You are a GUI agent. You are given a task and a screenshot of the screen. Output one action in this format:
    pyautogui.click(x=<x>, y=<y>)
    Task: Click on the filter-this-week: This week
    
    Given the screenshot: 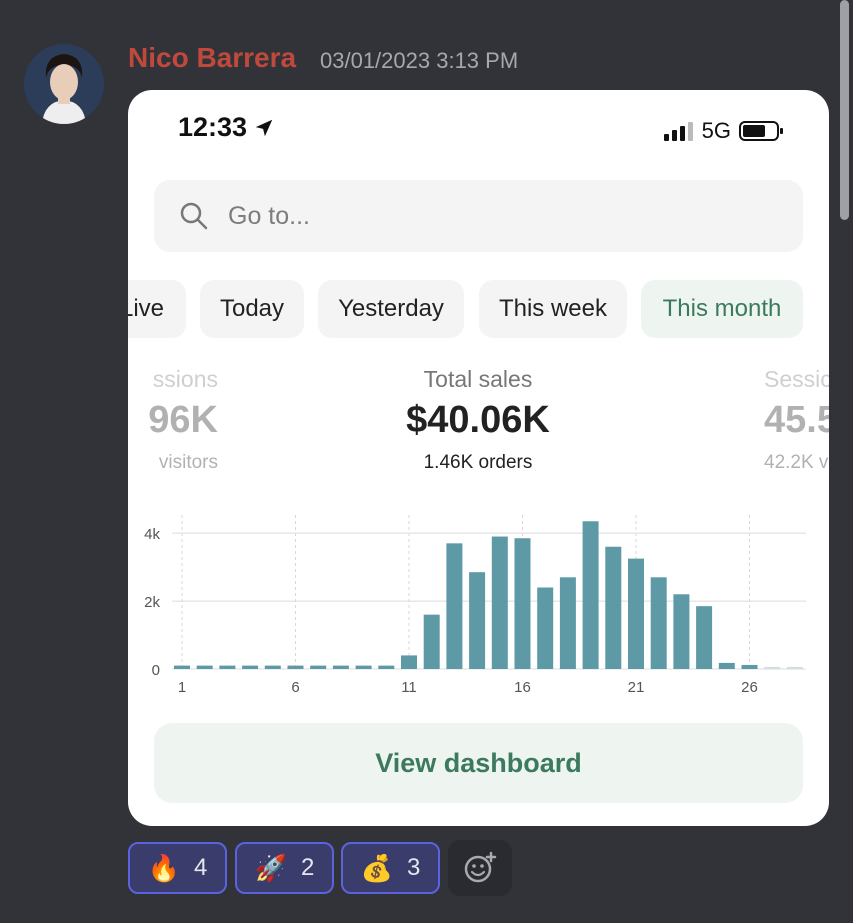 What is the action you would take?
    pyautogui.click(x=553, y=309)
    